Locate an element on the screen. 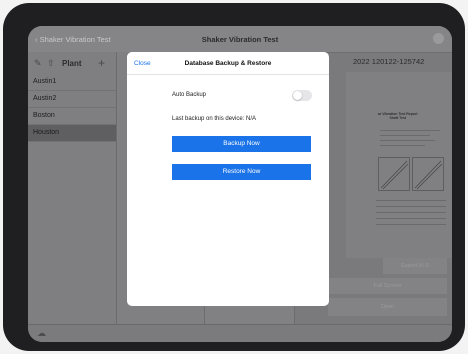 The image size is (468, 354). export-xls-button: Export XLS is located at coordinates (415, 266).